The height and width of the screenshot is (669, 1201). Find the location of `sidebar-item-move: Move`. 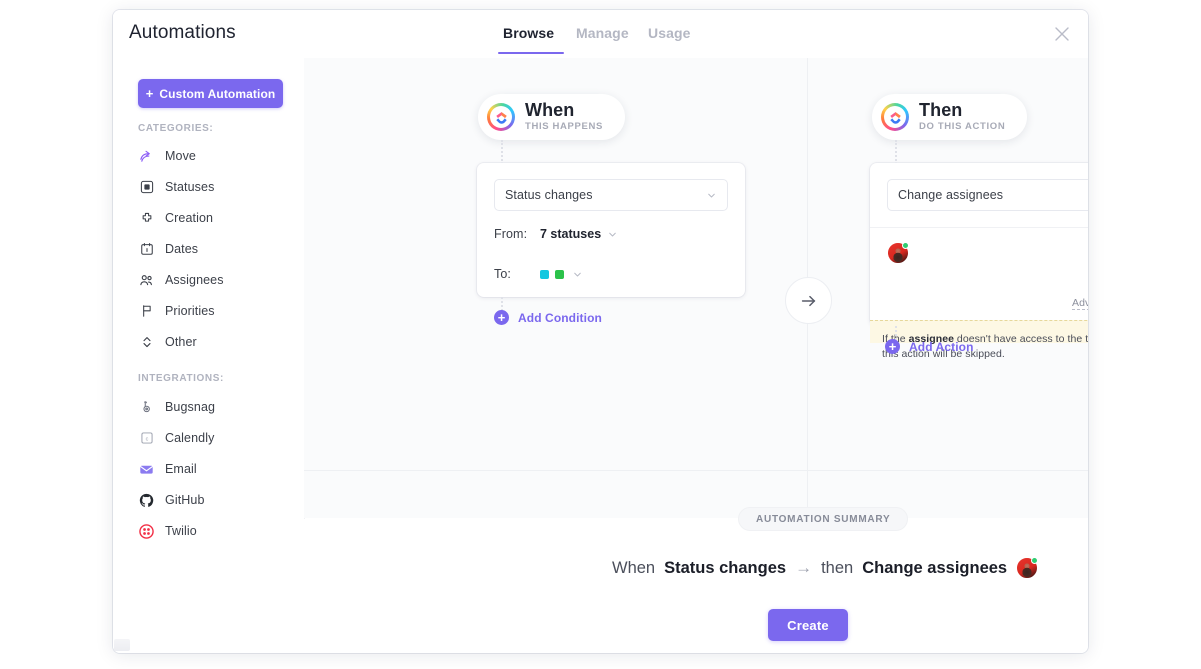

sidebar-item-move: Move is located at coordinates (211, 156).